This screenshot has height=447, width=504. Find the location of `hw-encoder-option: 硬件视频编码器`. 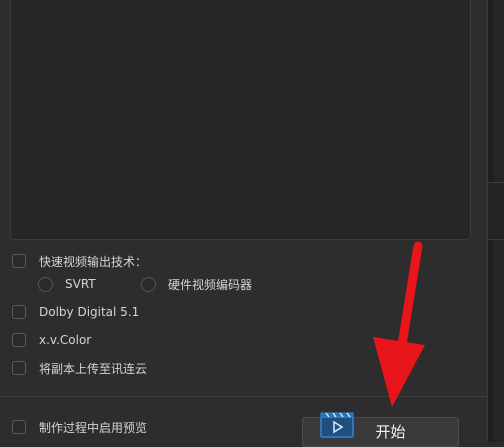

hw-encoder-option: 硬件视频编码器 is located at coordinates (196, 284).